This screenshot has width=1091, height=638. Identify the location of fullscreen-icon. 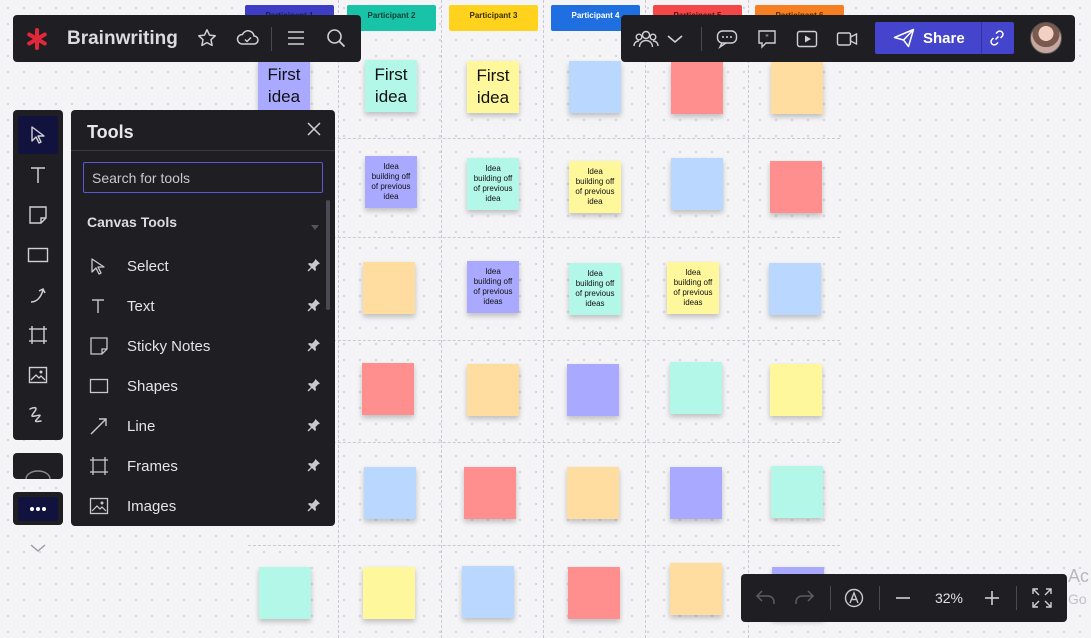
(1042, 600).